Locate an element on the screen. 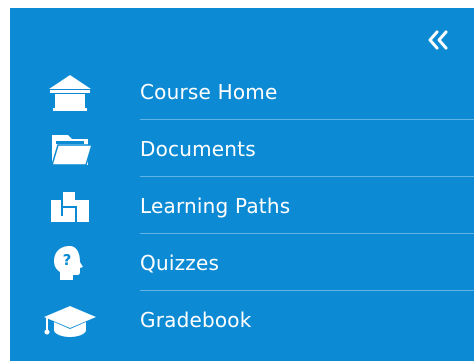 The image size is (474, 361). home-icon is located at coordinates (70, 92).